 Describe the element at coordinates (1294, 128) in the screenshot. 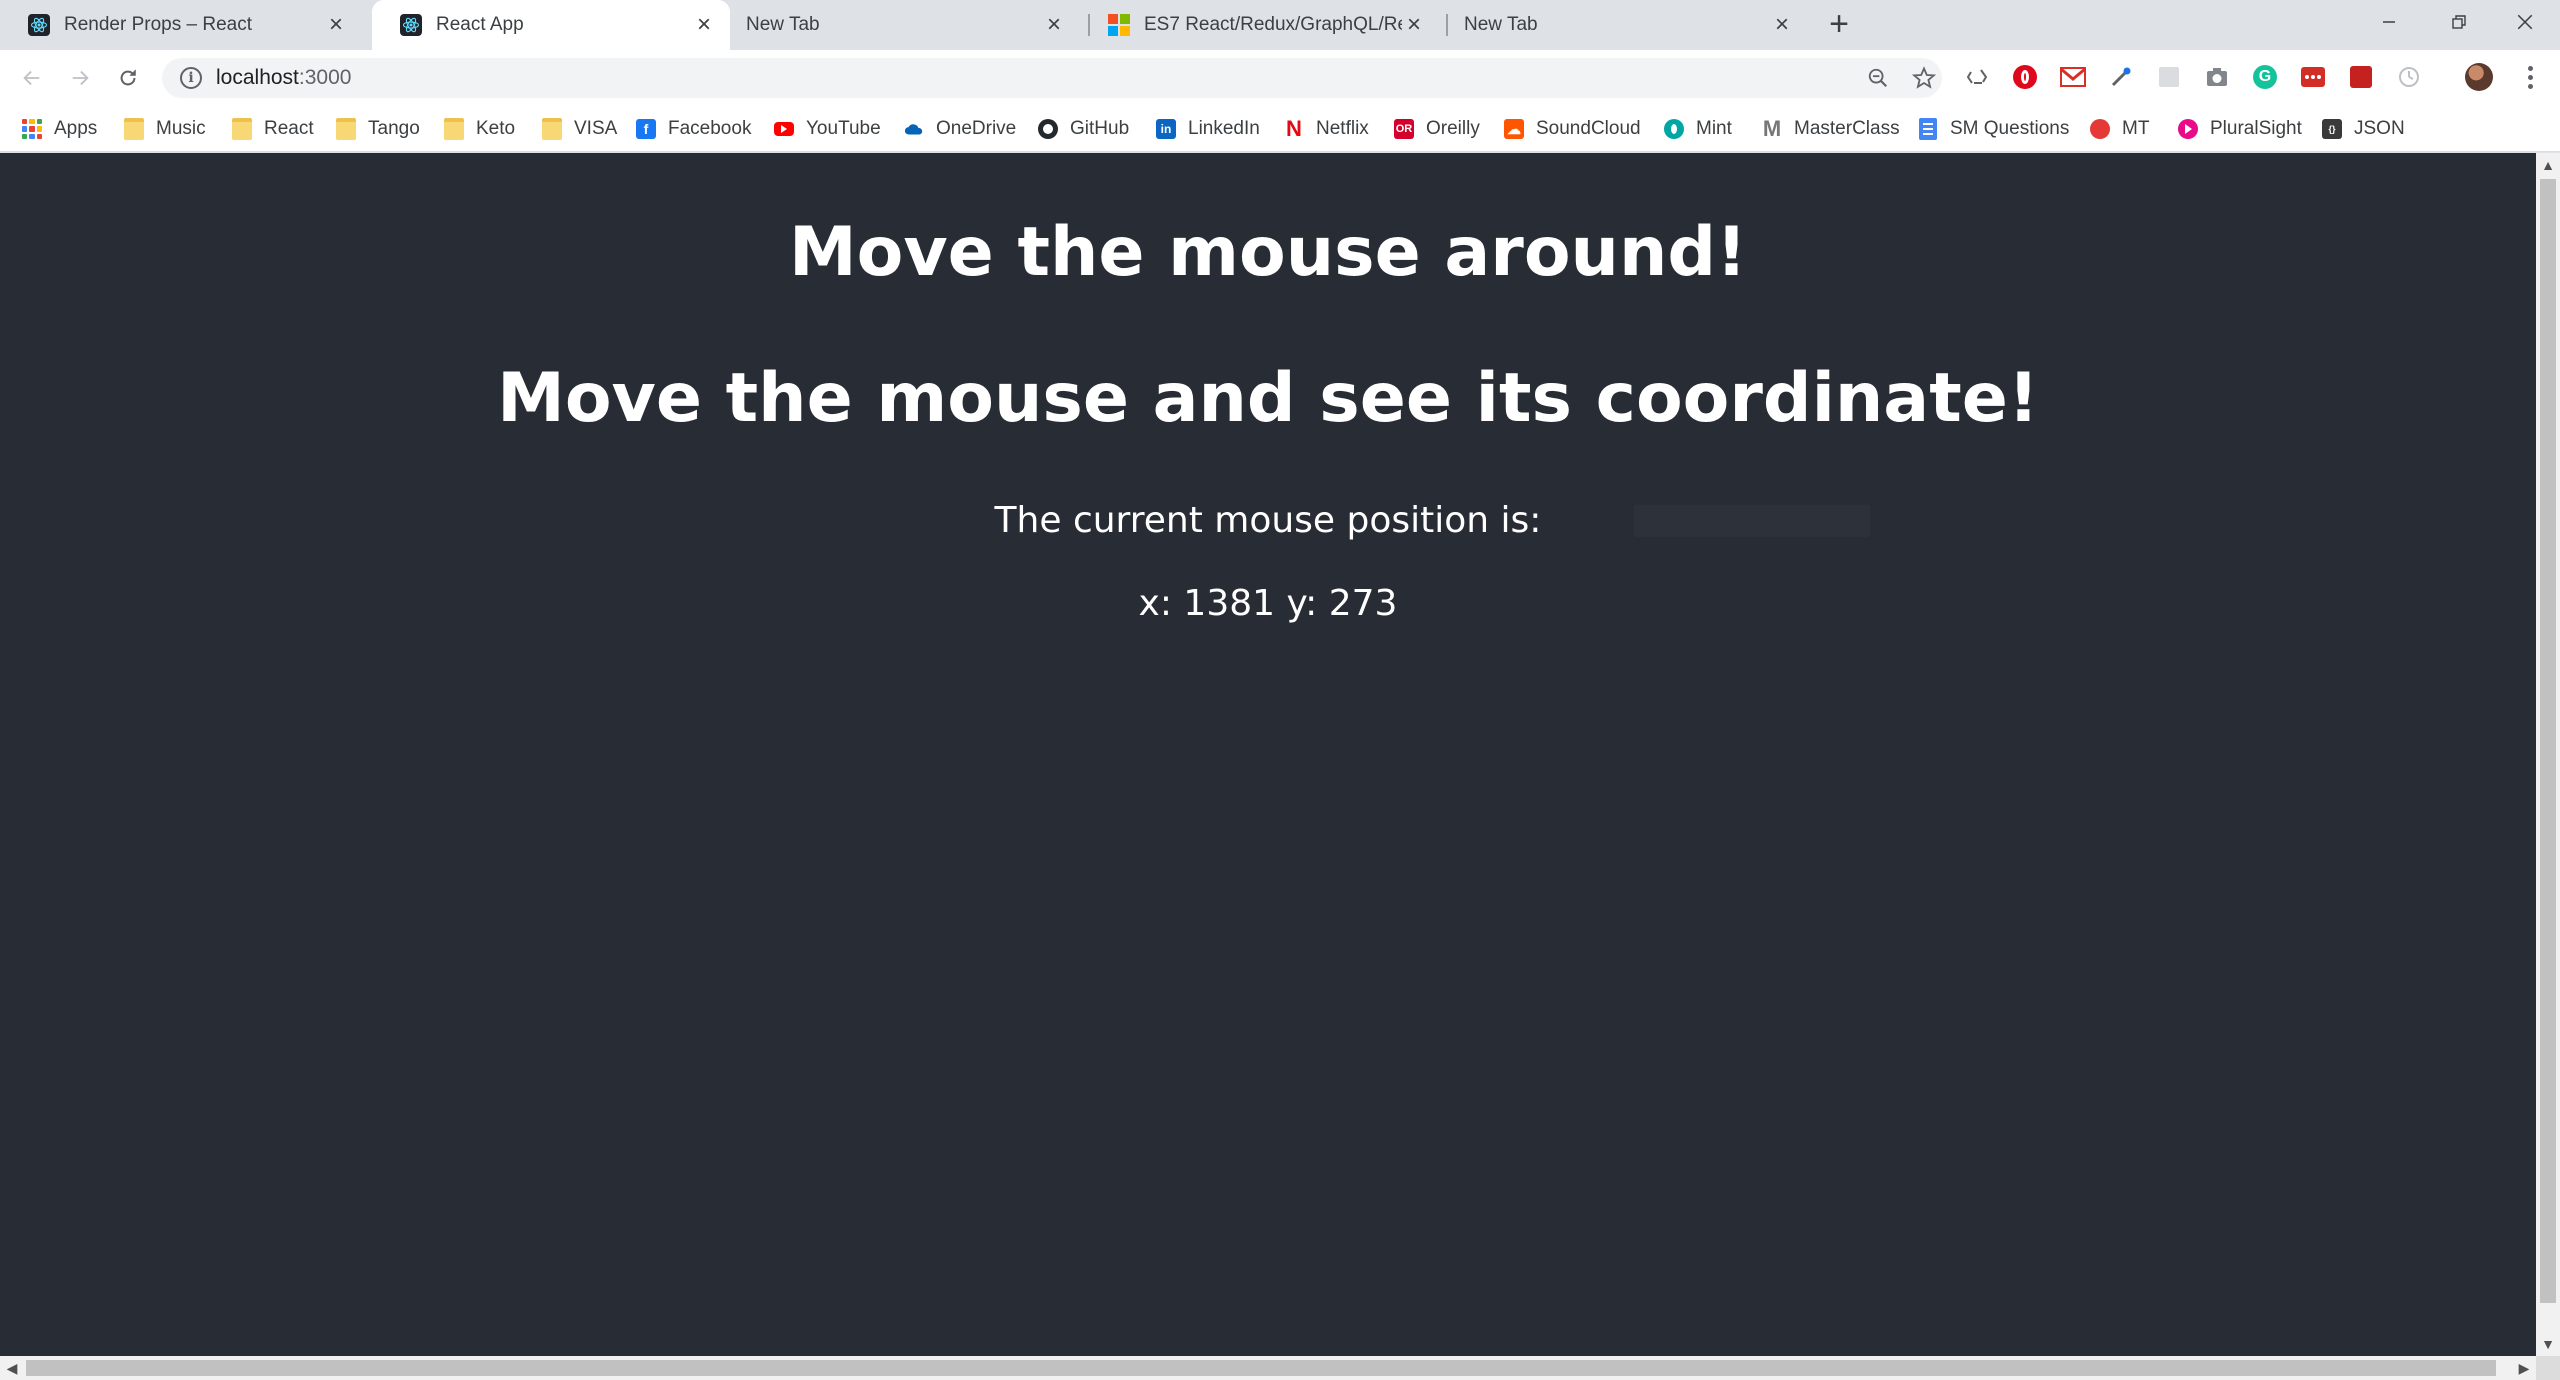

I see `netflix-icon: N` at that location.